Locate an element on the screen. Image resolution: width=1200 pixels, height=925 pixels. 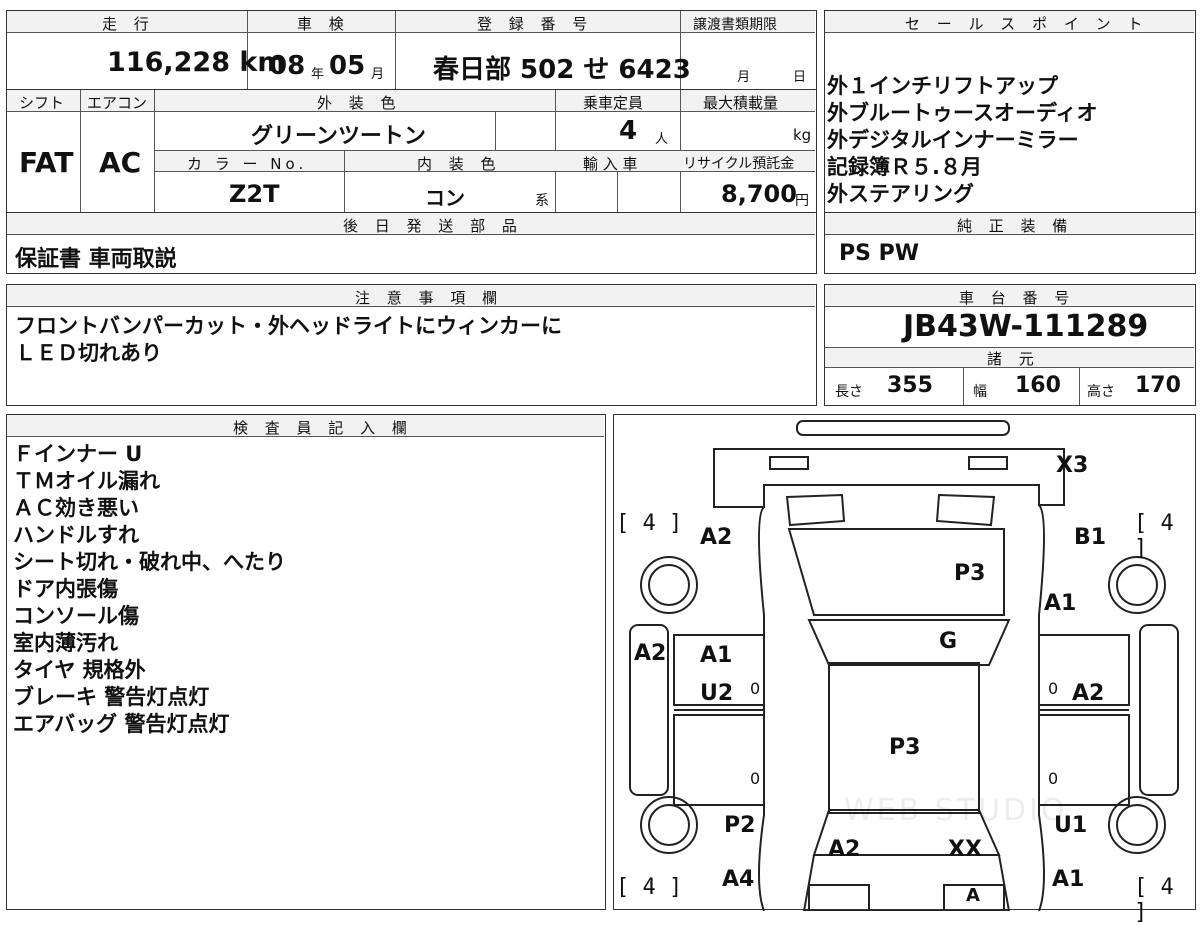
notes-text: フロントバンパーカット・外ヘッドライトにウィンカーに ＬＥＤ切れあり is located at coordinates (288, 340).